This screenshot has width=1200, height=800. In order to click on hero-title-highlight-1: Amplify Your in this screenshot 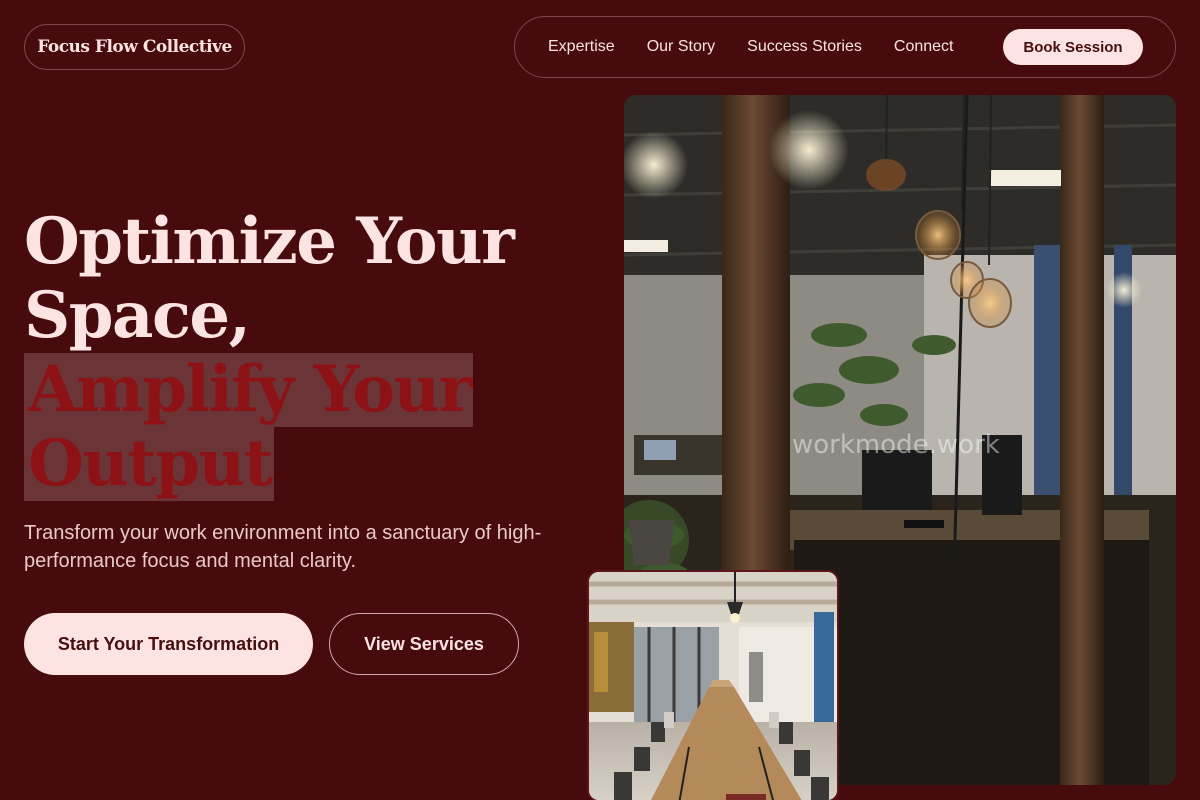, I will do `click(248, 390)`.